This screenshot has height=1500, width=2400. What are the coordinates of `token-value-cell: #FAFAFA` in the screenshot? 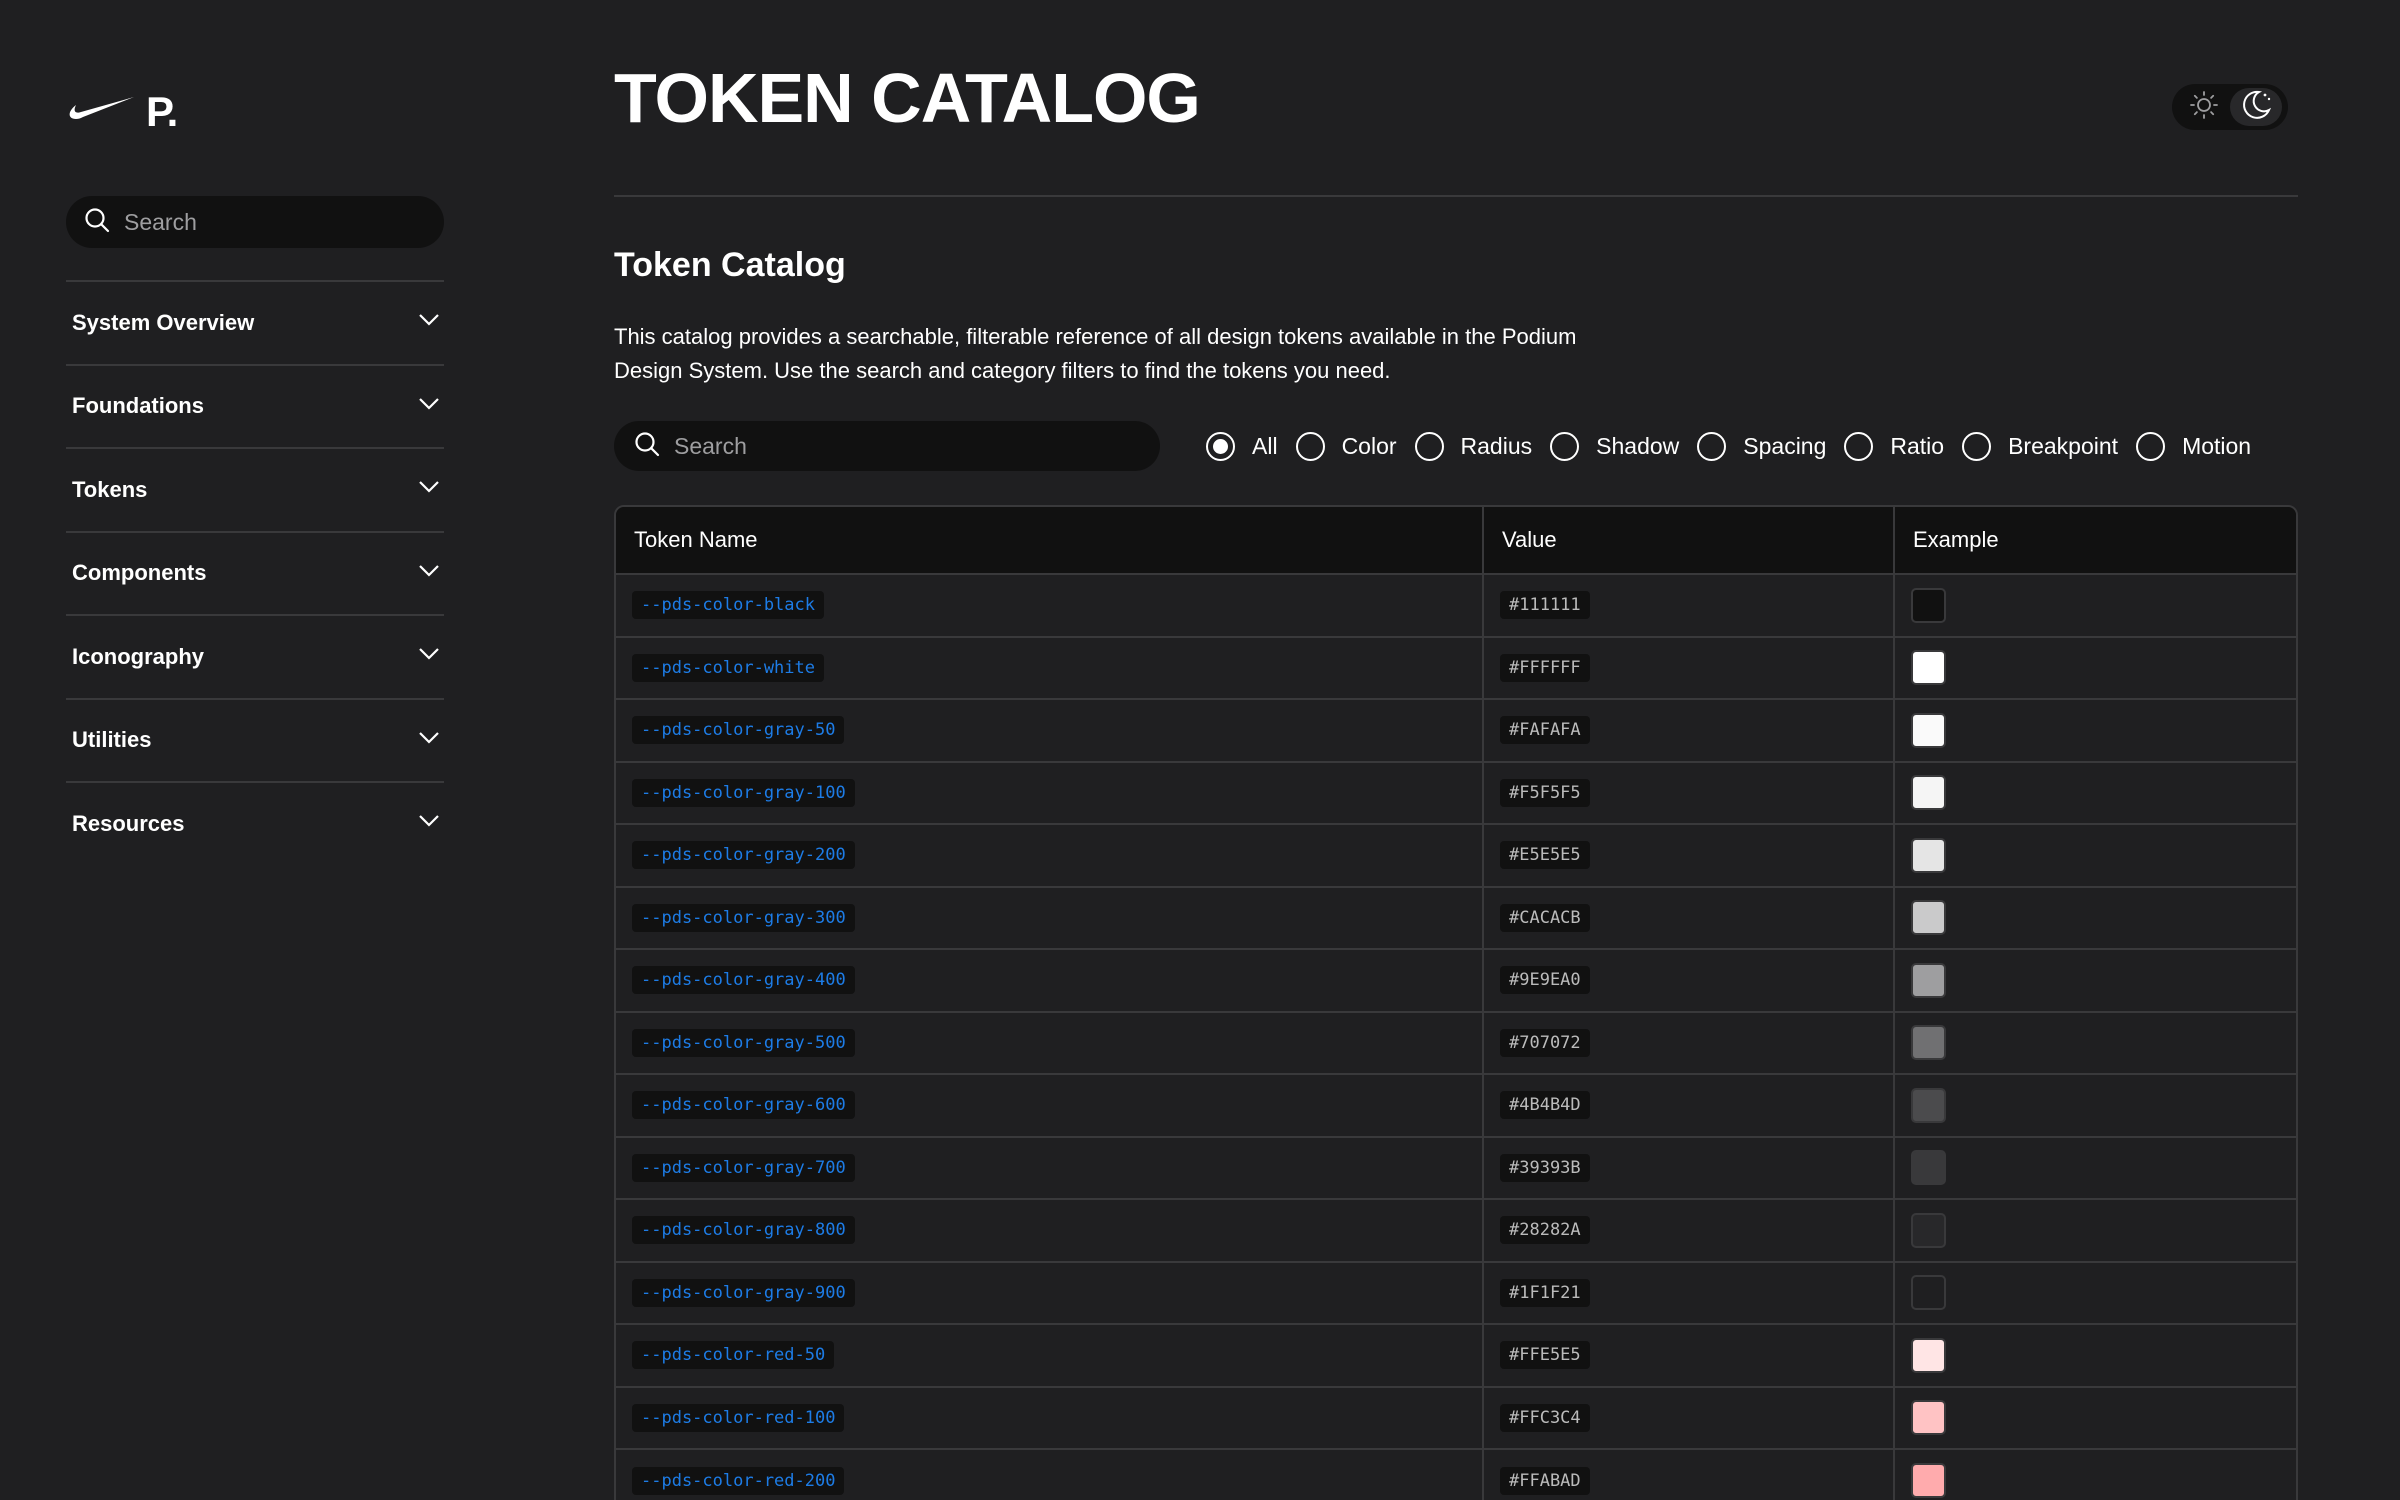 It's located at (1689, 730).